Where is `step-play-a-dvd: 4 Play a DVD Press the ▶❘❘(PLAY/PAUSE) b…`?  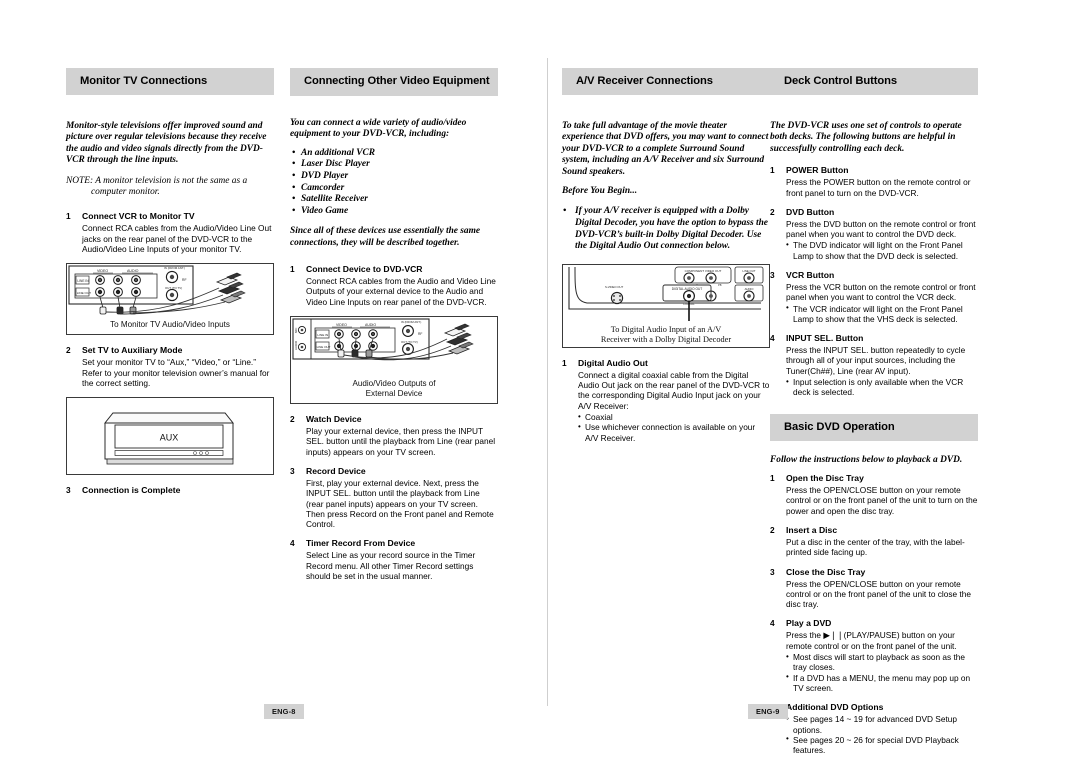
step-play-a-dvd: 4 Play a DVD Press the ▶❘❘(PLAY/PAUSE) b… is located at coordinates (874, 655).